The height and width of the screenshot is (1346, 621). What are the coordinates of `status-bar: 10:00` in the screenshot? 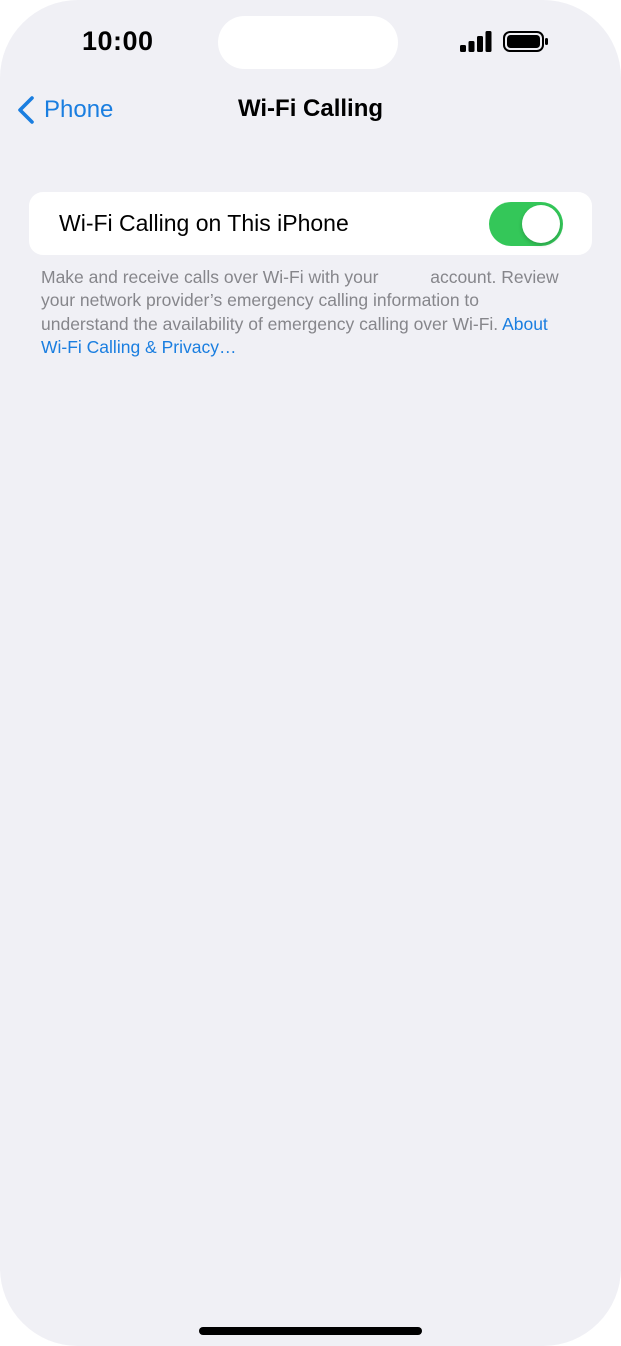 It's located at (310, 42).